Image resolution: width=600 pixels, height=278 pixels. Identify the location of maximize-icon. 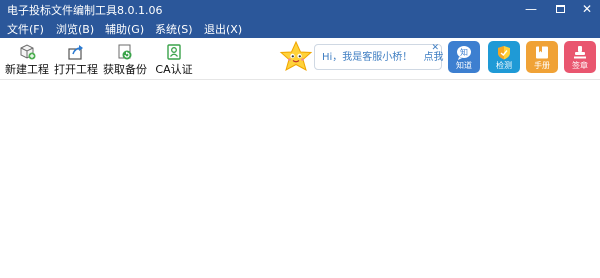
(560, 9).